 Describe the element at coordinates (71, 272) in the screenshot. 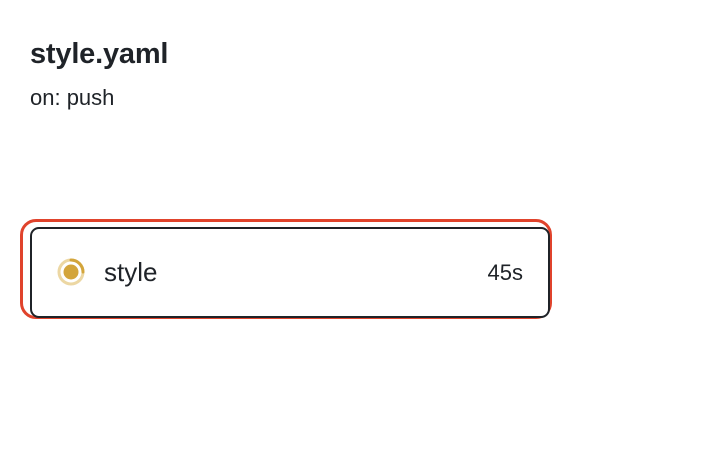

I see `in-progress-icon` at that location.